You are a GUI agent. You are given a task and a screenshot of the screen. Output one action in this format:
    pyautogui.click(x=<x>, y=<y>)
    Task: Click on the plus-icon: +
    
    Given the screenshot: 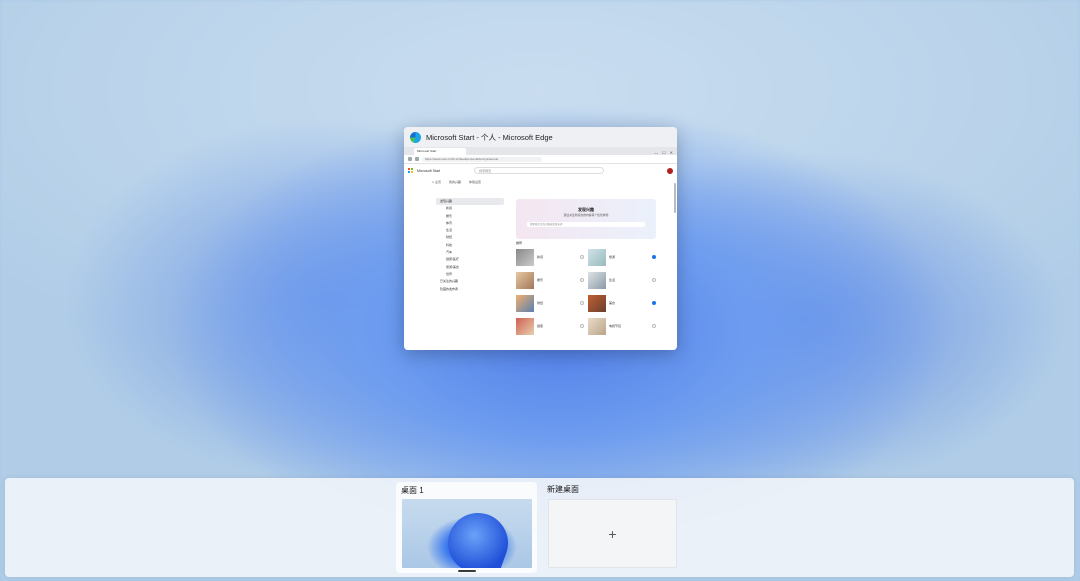 What is the action you would take?
    pyautogui.click(x=612, y=533)
    